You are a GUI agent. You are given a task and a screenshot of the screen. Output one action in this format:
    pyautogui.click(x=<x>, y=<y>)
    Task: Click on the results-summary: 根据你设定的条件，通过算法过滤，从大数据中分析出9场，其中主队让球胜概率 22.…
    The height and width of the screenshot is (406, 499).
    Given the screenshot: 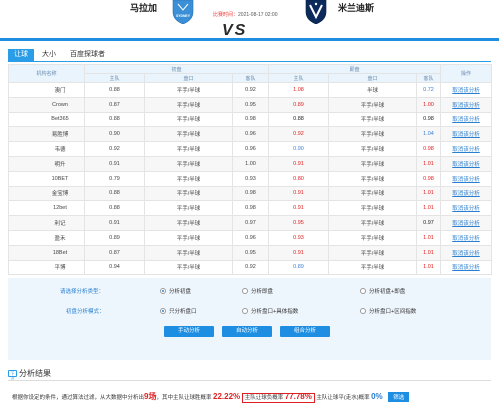 What is the action you would take?
    pyautogui.click(x=211, y=397)
    